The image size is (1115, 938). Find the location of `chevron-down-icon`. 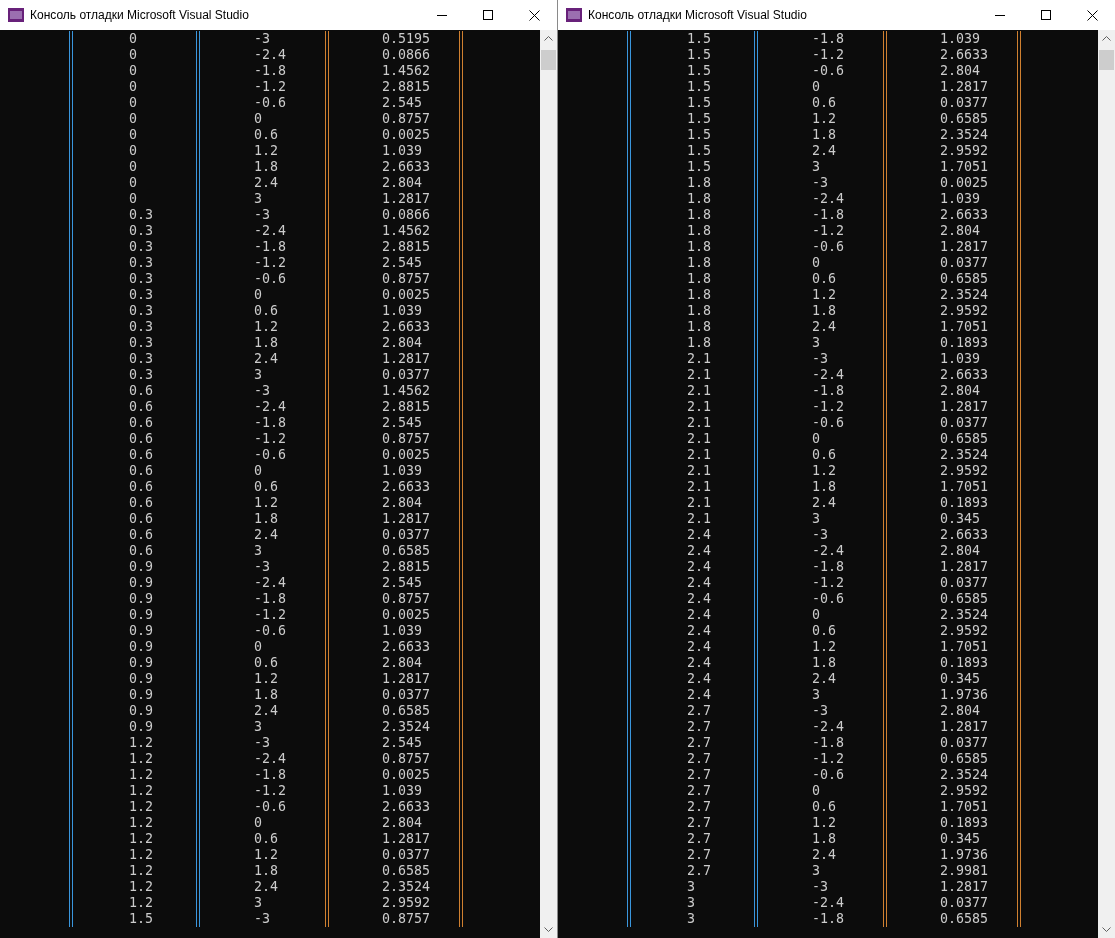

chevron-down-icon is located at coordinates (1106, 929).